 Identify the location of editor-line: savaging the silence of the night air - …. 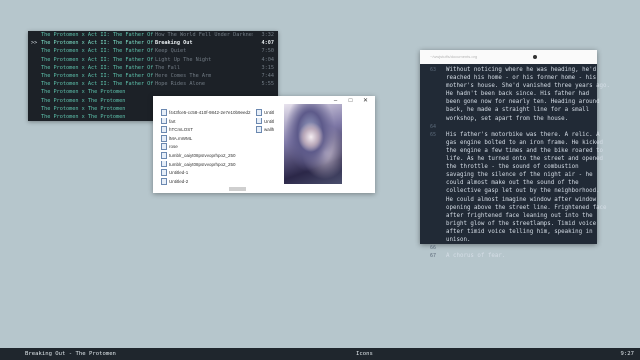
(508, 175).